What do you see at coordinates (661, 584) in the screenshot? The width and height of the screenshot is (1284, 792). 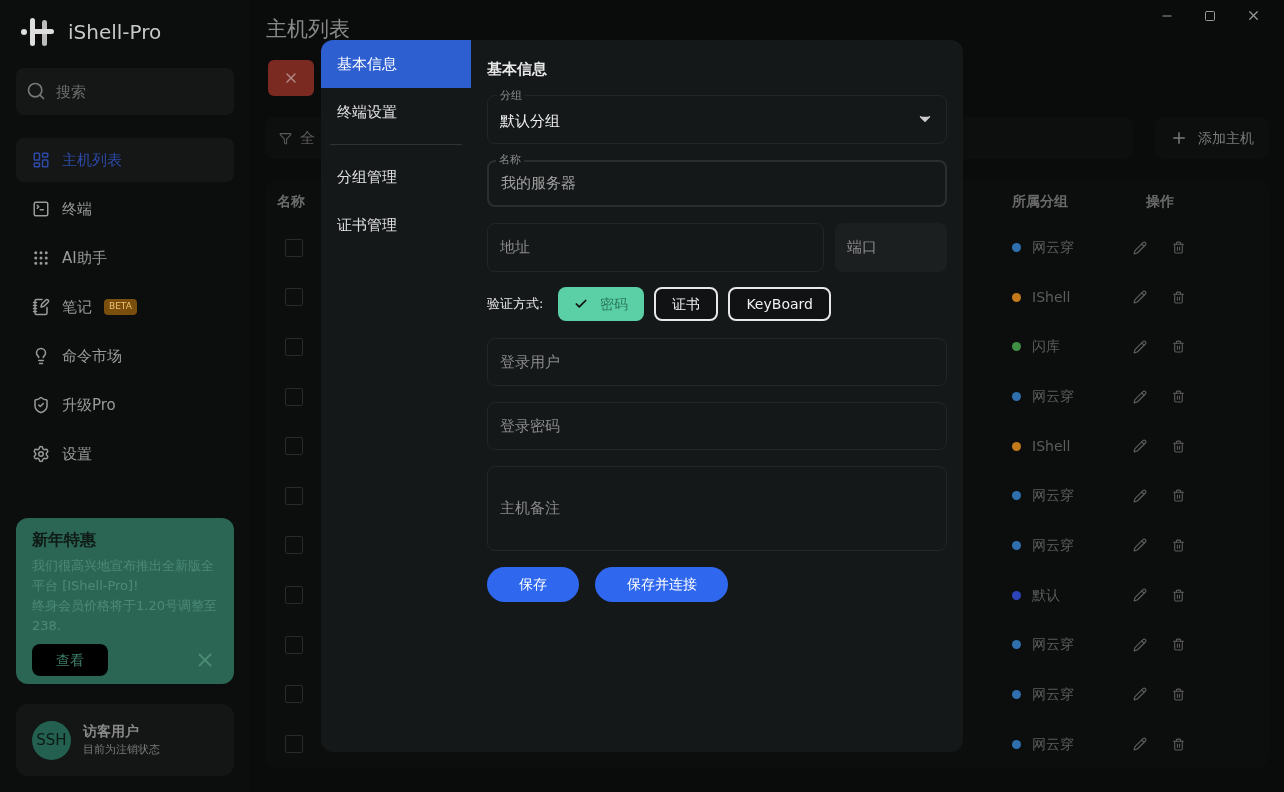 I see `save-connect-button: 保存并连接` at bounding box center [661, 584].